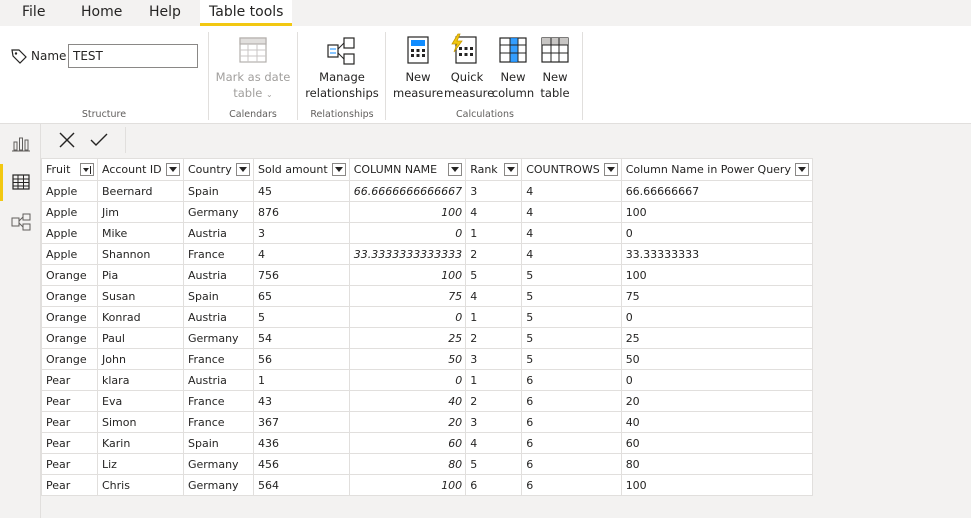 This screenshot has height=518, width=971. What do you see at coordinates (67, 140) in the screenshot?
I see `close-icon` at bounding box center [67, 140].